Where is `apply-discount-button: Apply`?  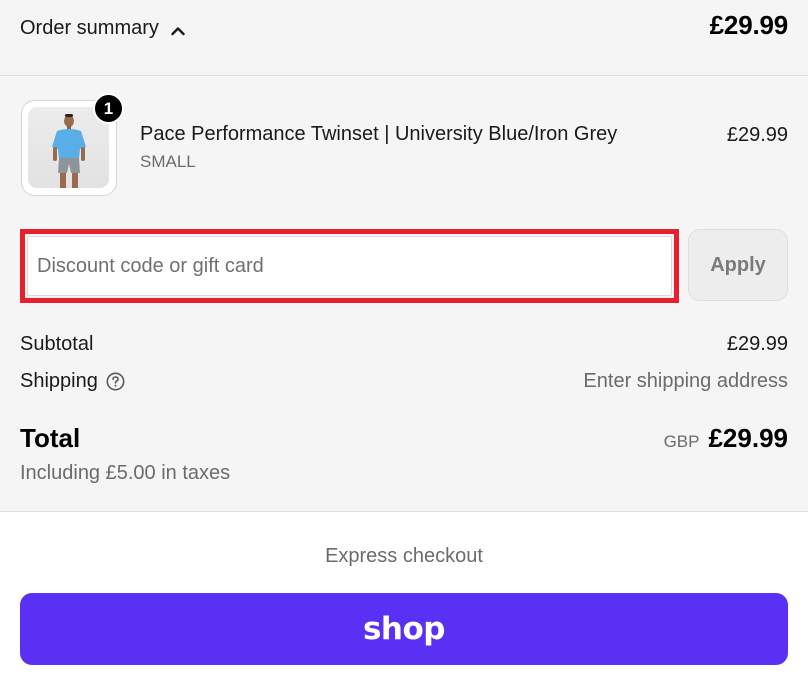
apply-discount-button: Apply is located at coordinates (738, 265).